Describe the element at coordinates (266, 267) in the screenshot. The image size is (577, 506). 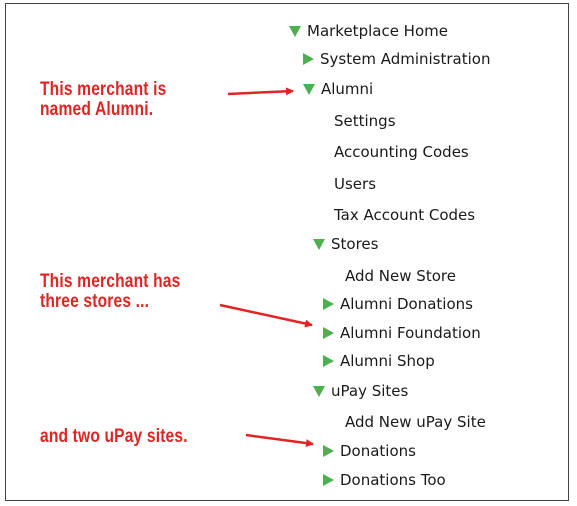
I see `callout-arrows` at that location.